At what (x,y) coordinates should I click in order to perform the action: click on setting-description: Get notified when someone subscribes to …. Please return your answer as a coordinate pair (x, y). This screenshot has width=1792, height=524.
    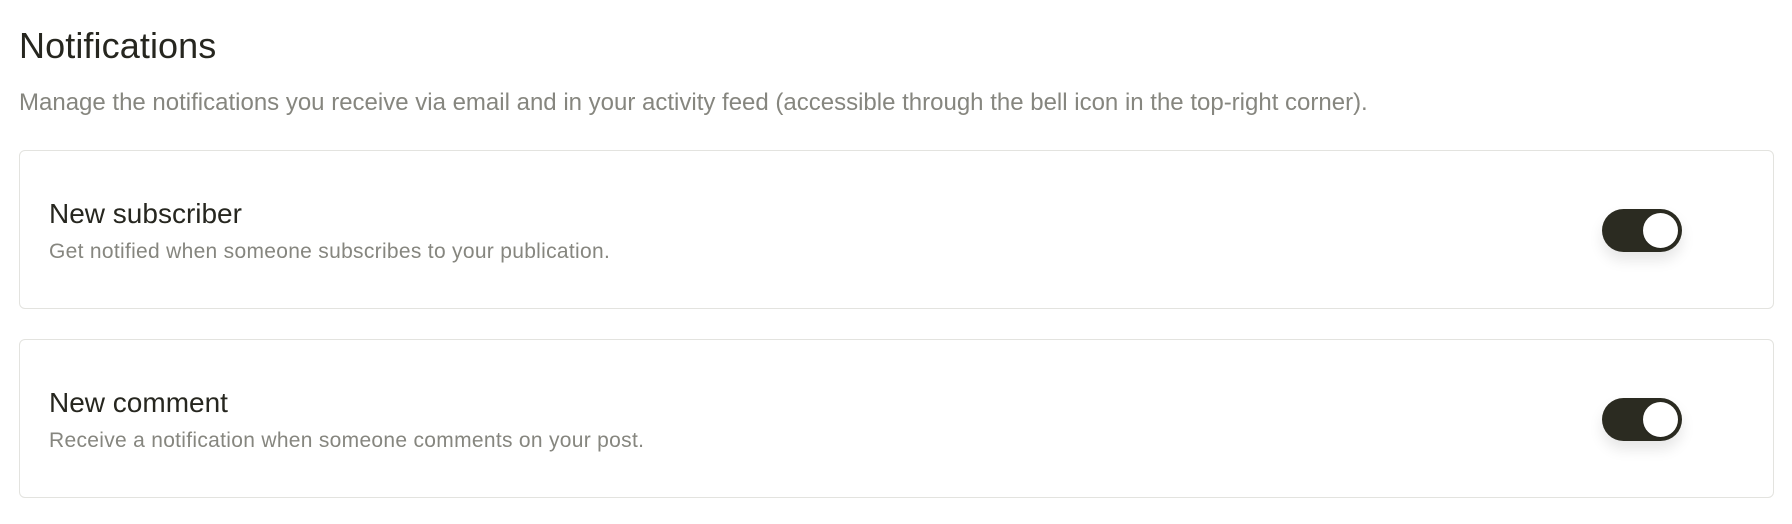
    Looking at the image, I should click on (330, 251).